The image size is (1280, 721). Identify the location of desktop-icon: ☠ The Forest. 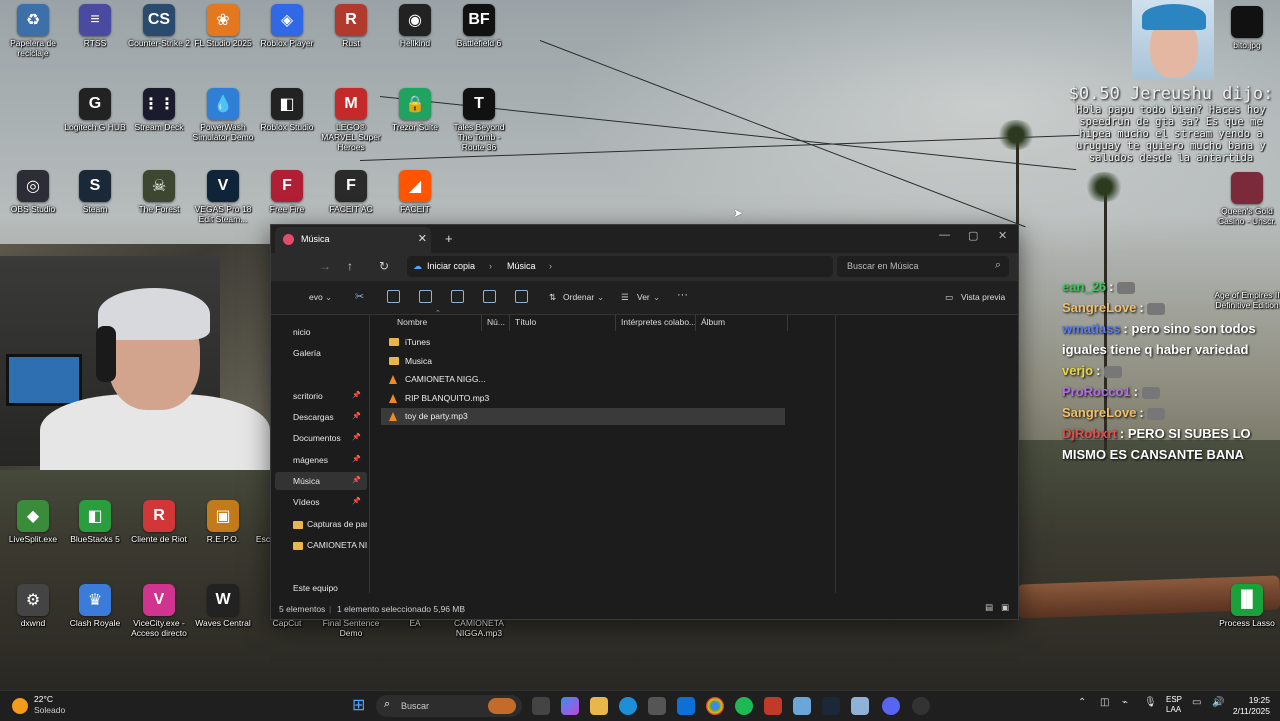
(159, 190).